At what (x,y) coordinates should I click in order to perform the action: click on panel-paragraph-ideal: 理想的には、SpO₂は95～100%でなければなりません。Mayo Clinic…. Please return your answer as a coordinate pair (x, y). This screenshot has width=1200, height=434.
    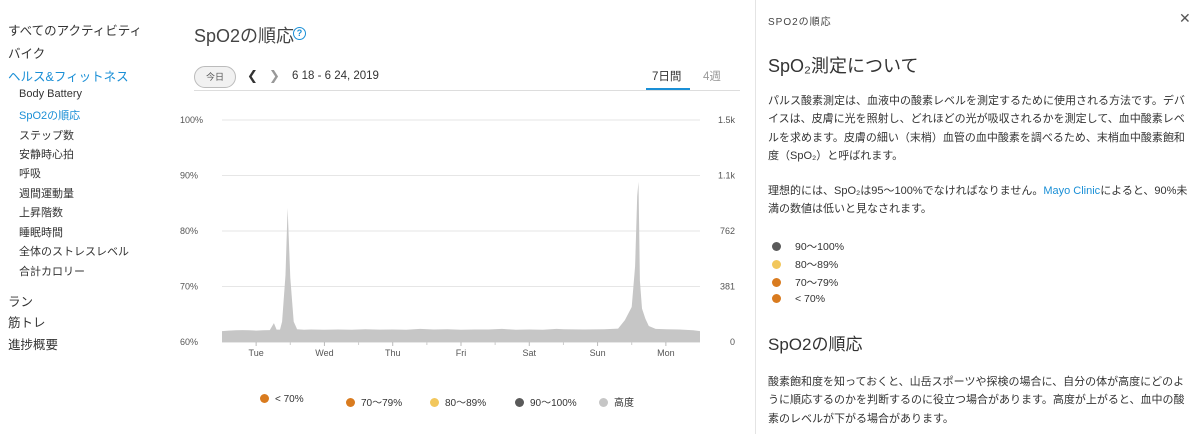
    Looking at the image, I should click on (980, 200).